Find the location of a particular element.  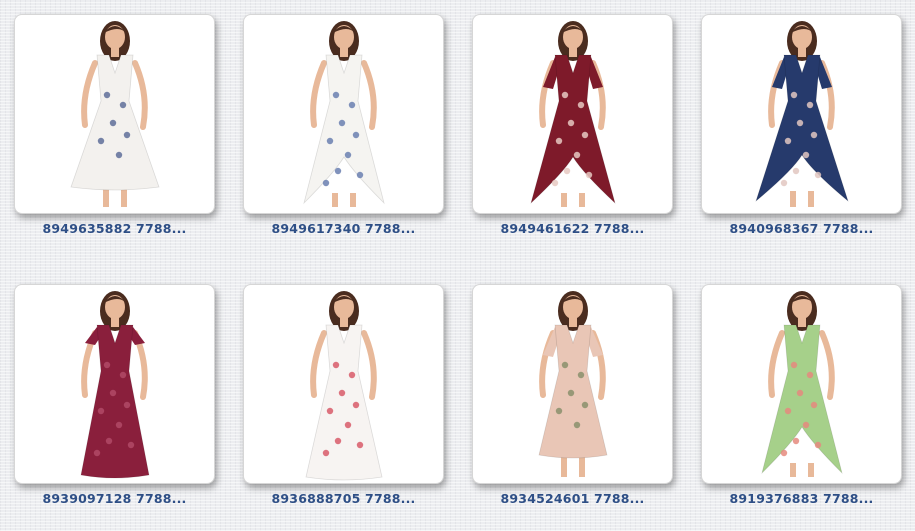

white-floral-high-low-maxi-dress is located at coordinates (344, 114).